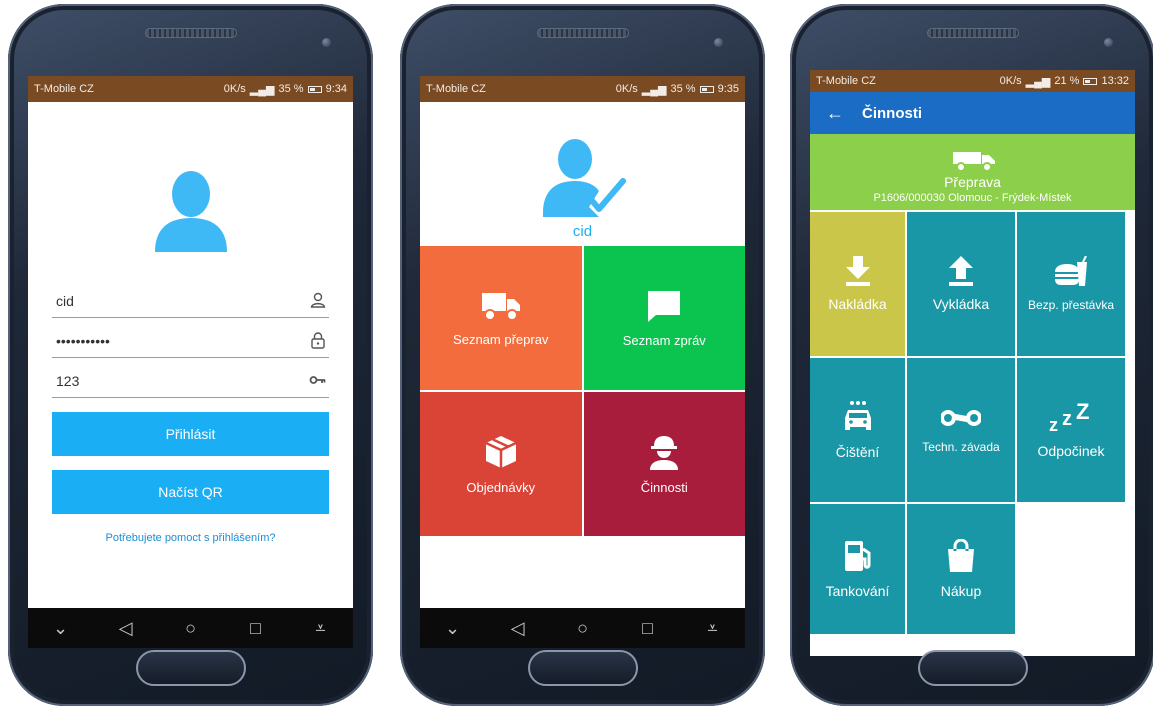 Image resolution: width=1153 pixels, height=711 pixels. I want to click on tile-technical-fault: Techn. závada, so click(961, 430).